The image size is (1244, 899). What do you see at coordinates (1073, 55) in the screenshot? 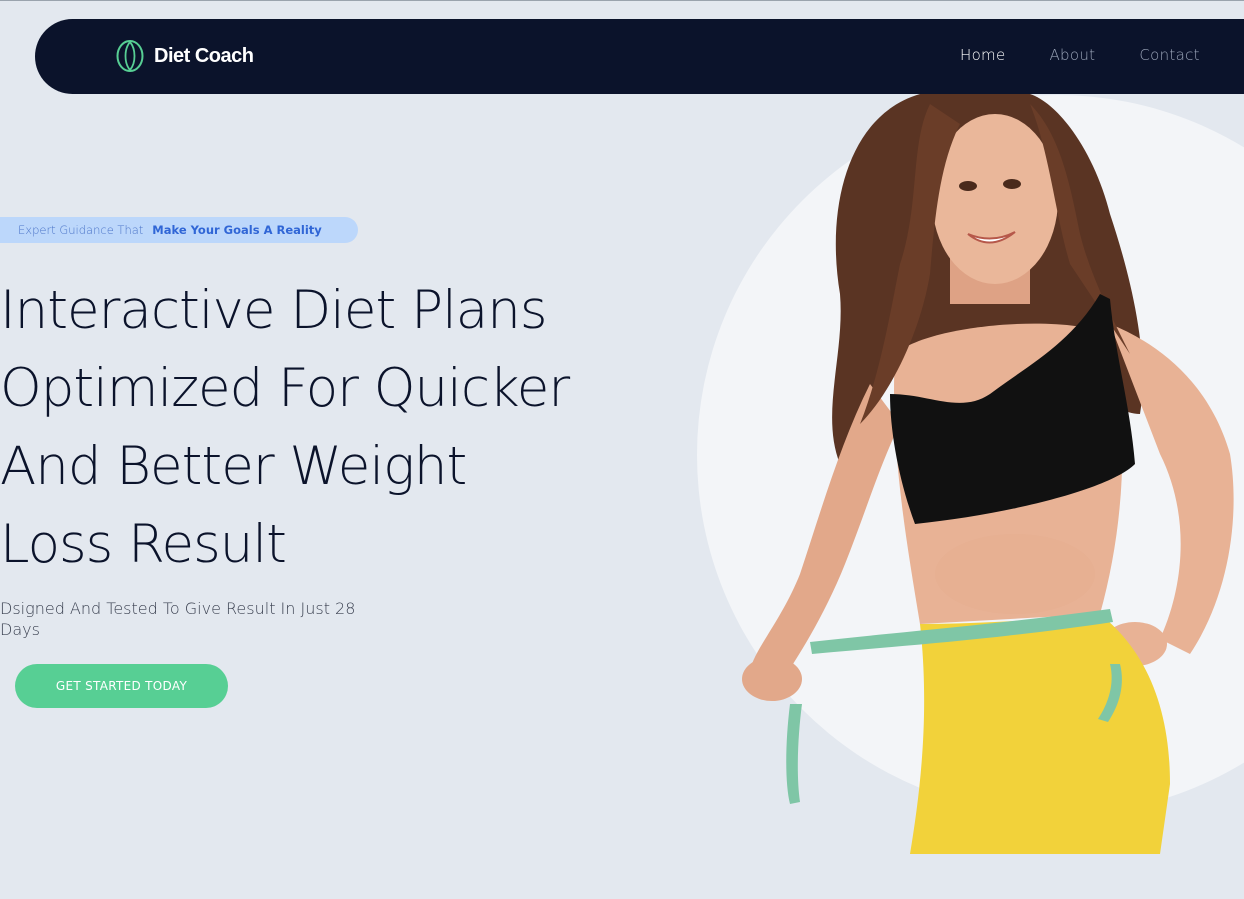
I see `nav-about: About` at bounding box center [1073, 55].